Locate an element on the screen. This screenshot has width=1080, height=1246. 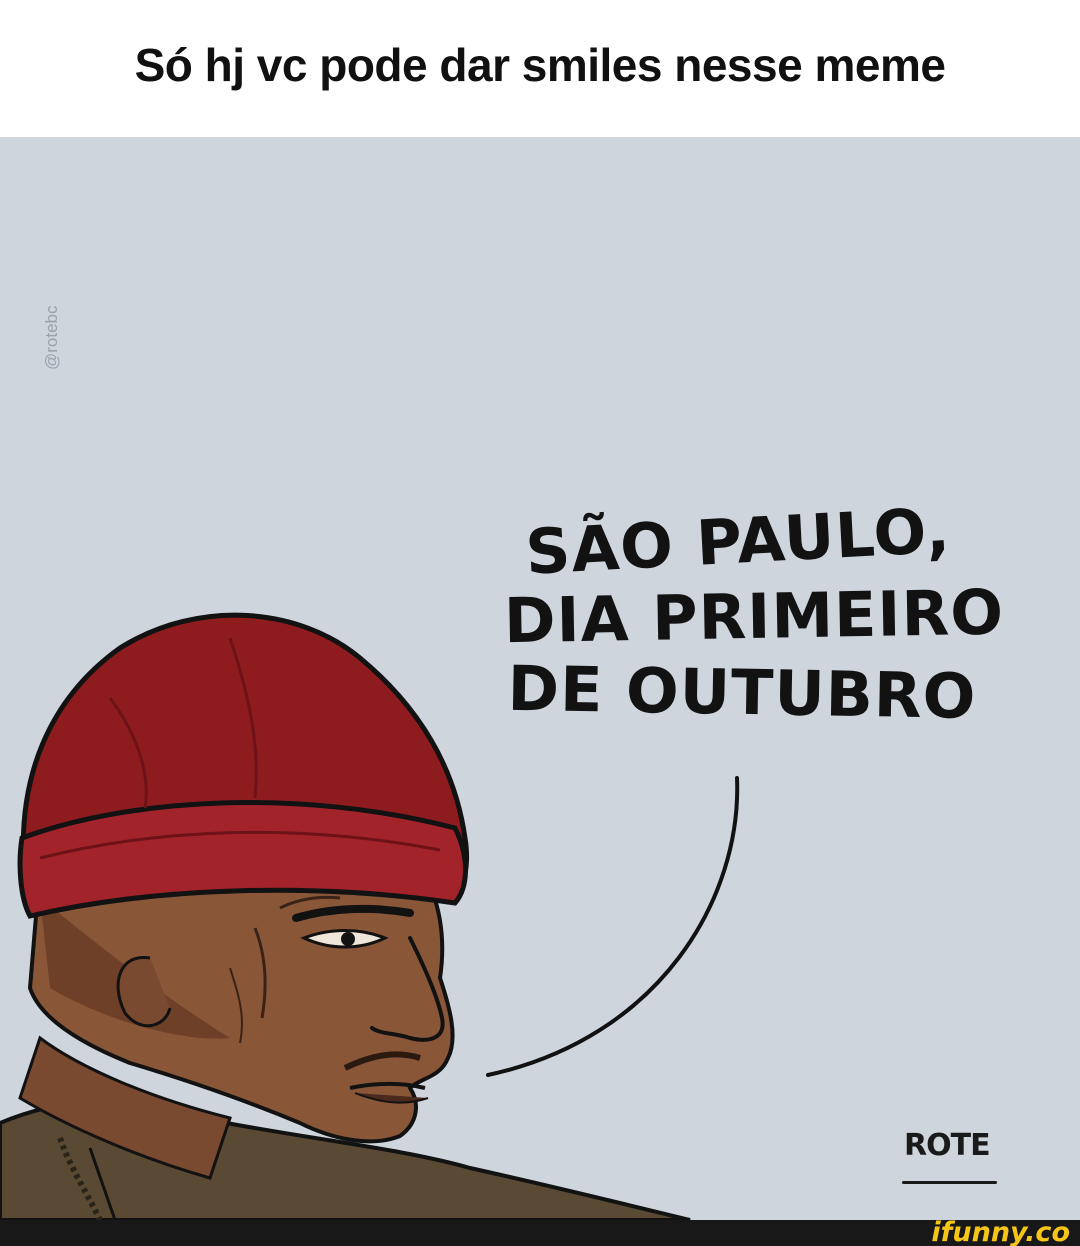
speech-tail is located at coordinates (613, 926).